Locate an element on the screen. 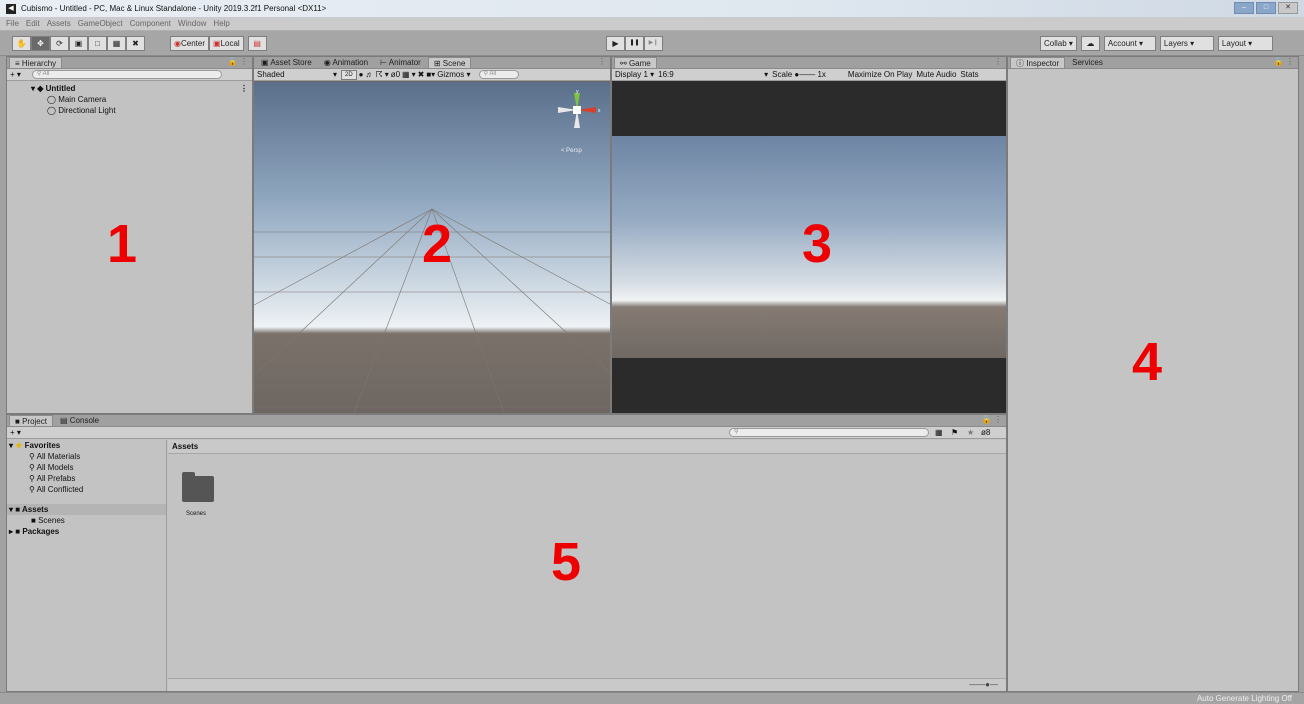 This screenshot has height=704, width=1304. custom-tool-icon: ✖ is located at coordinates (135, 43).